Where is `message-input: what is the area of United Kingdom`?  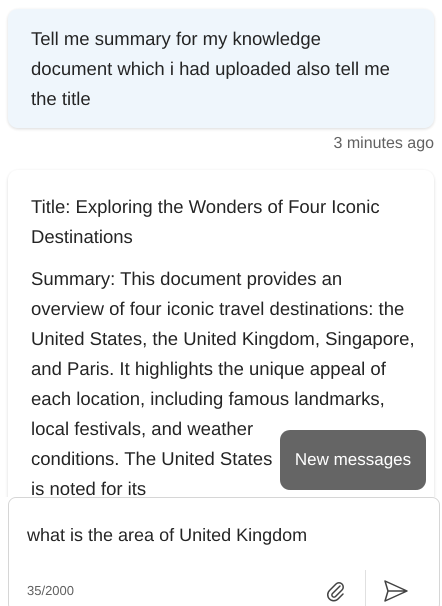
message-input: what is the area of United Kingdom is located at coordinates (224, 535).